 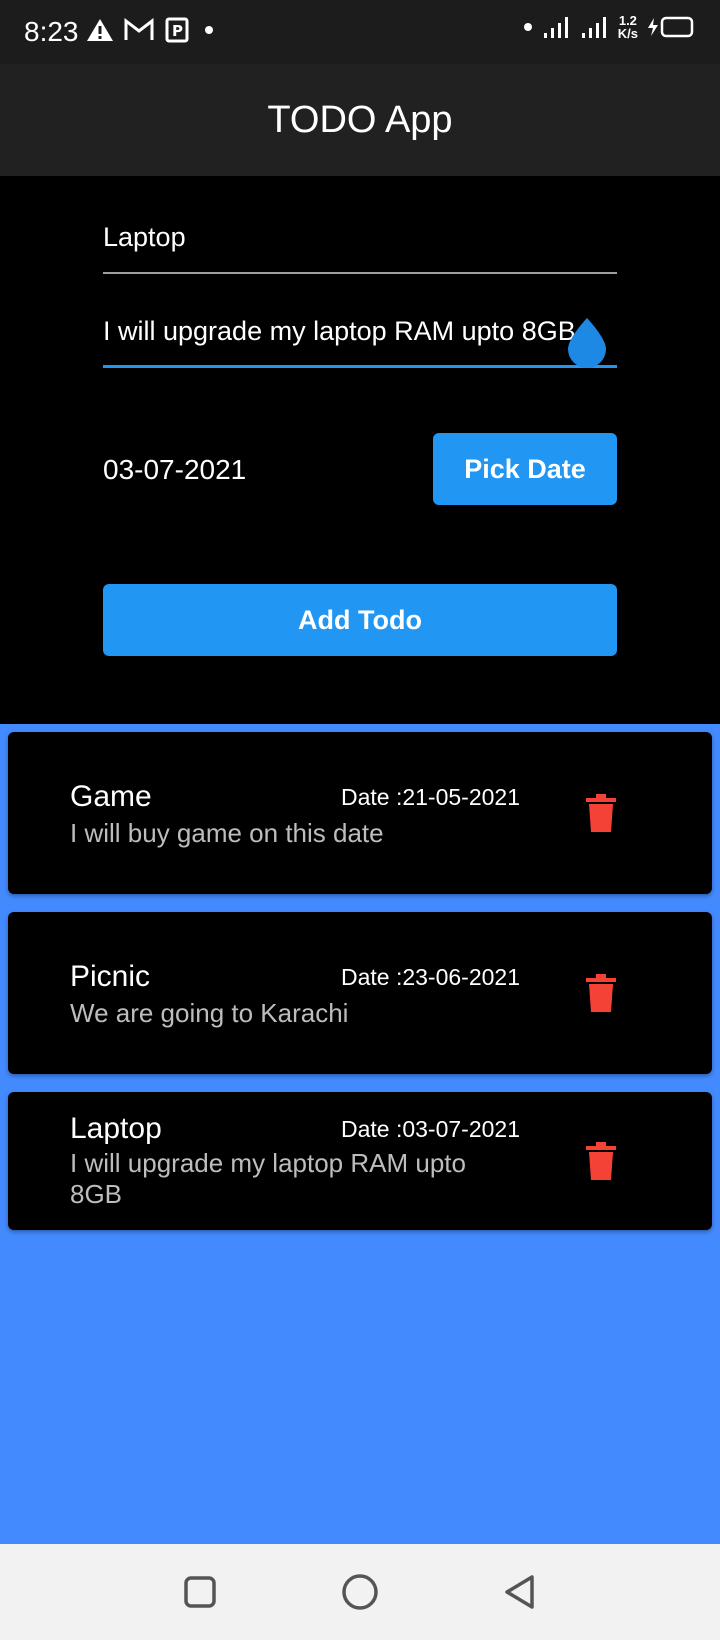 What do you see at coordinates (525, 469) in the screenshot?
I see `pick-date-button: Pick Date` at bounding box center [525, 469].